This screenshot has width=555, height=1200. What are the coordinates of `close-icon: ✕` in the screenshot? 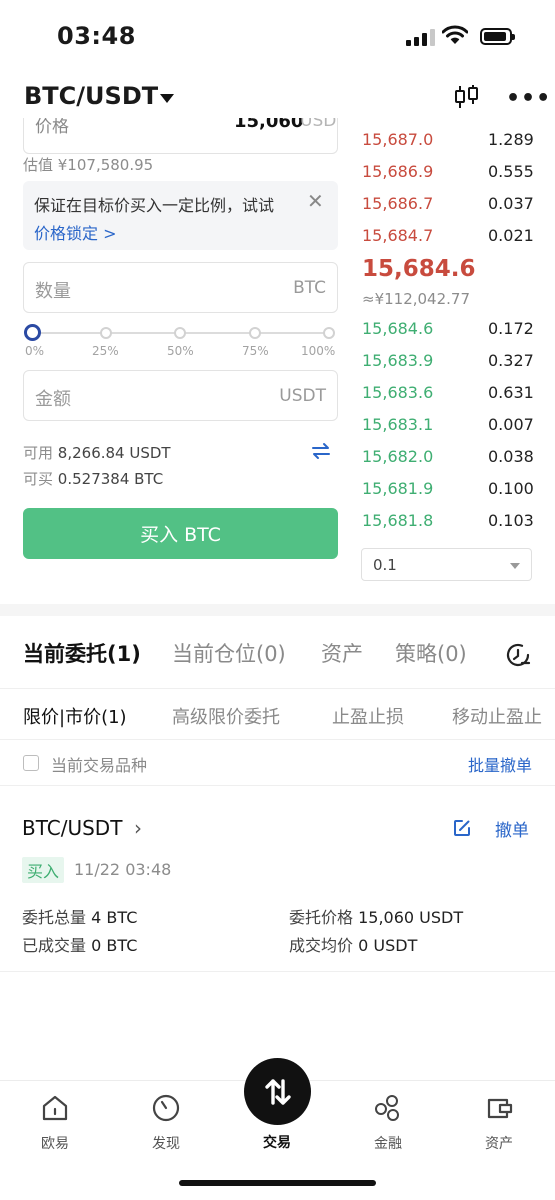 It's located at (315, 201).